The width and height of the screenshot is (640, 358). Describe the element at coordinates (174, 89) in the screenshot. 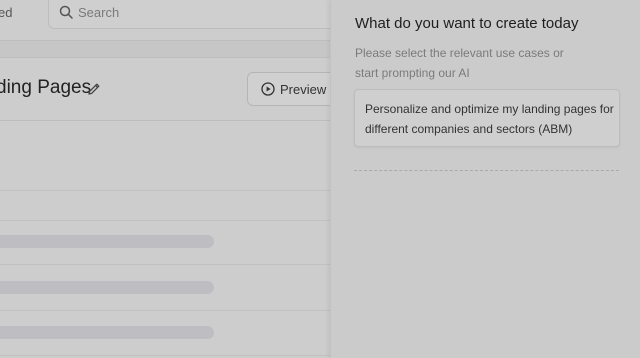

I see `page-header: ding Pages Preview` at that location.